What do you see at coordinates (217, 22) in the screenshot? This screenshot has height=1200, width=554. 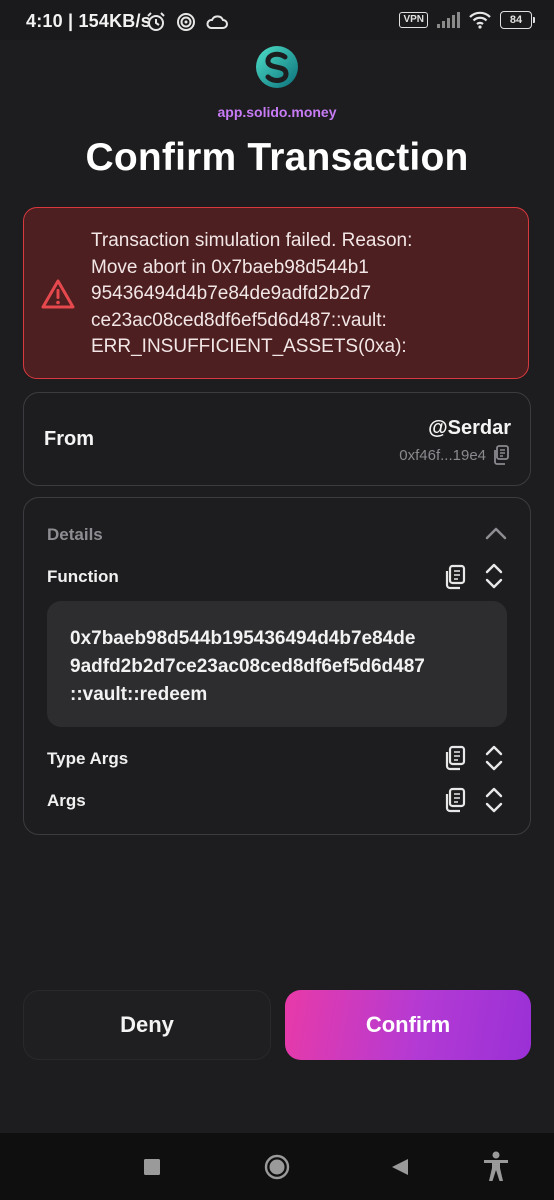 I see `cloud-icon` at bounding box center [217, 22].